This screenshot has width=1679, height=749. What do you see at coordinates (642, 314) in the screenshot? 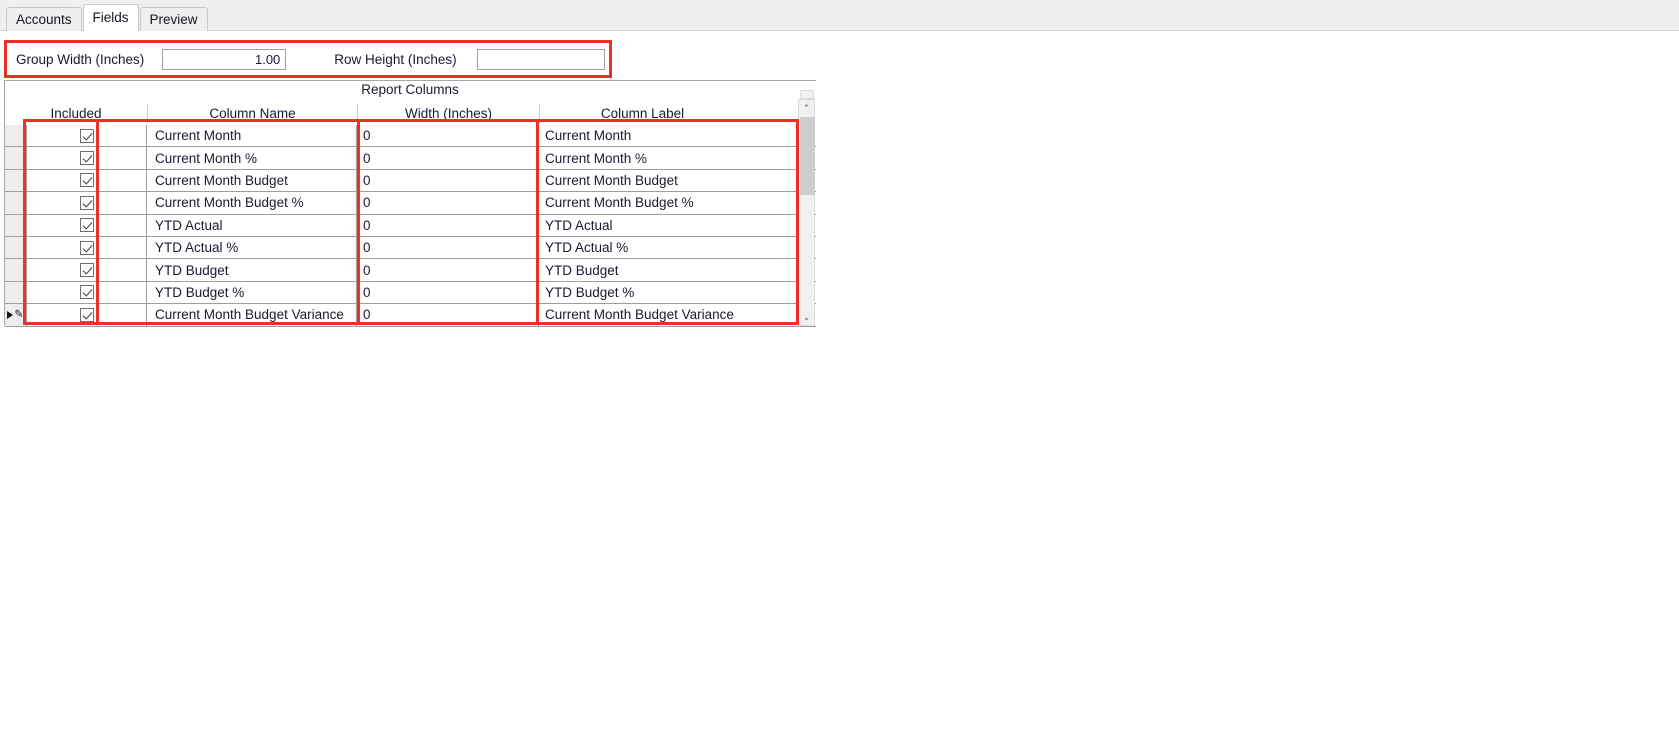
I see `column-label-cell: Current Month Budget Variance` at bounding box center [642, 314].